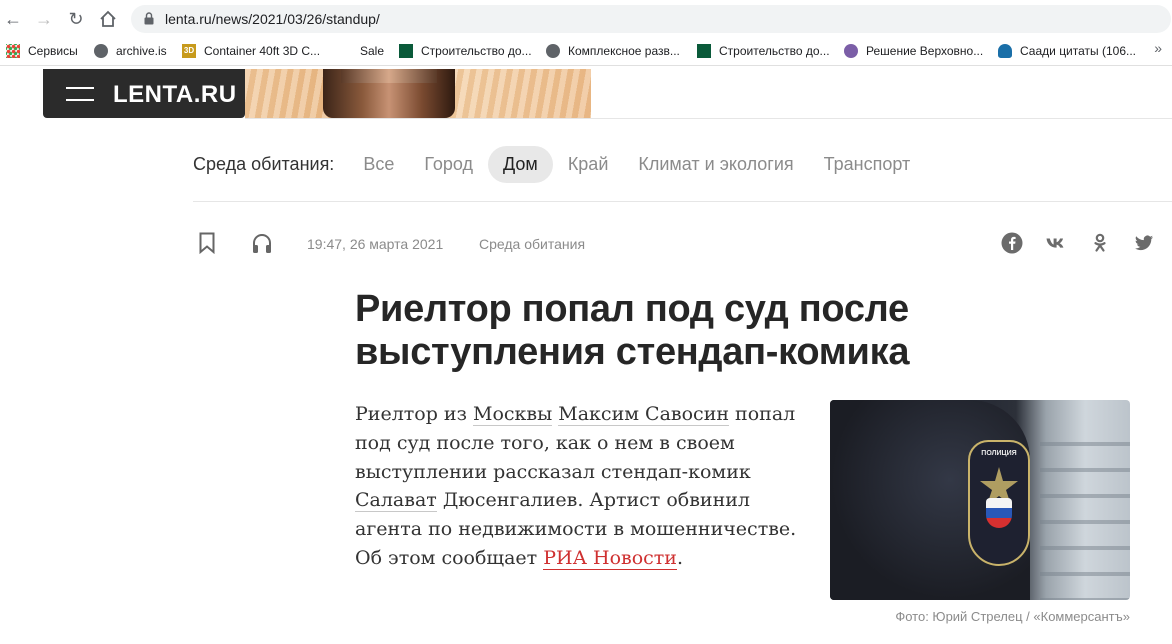 The image size is (1172, 644). I want to click on link-ria-novosti: РИА Новости, so click(610, 558).